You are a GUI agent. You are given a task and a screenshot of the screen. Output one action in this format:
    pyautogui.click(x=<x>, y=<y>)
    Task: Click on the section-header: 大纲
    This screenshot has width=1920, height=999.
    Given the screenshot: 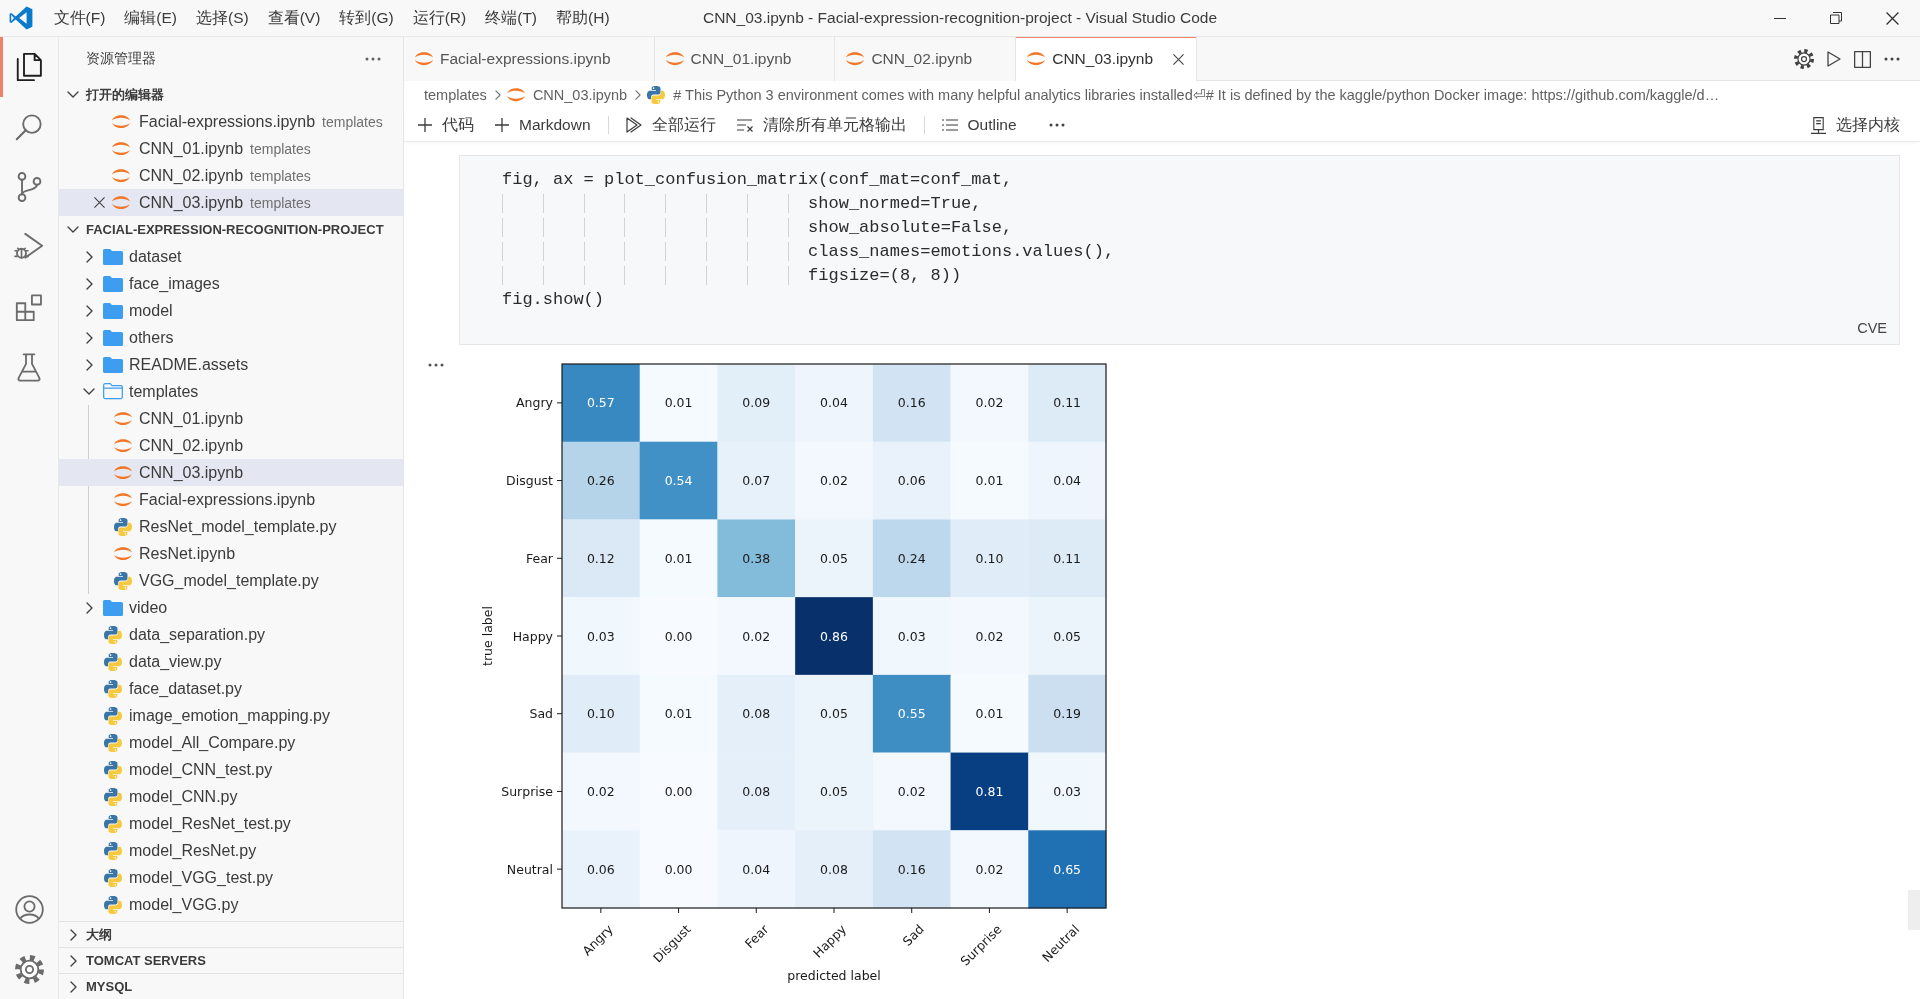 What is the action you would take?
    pyautogui.click(x=231, y=934)
    